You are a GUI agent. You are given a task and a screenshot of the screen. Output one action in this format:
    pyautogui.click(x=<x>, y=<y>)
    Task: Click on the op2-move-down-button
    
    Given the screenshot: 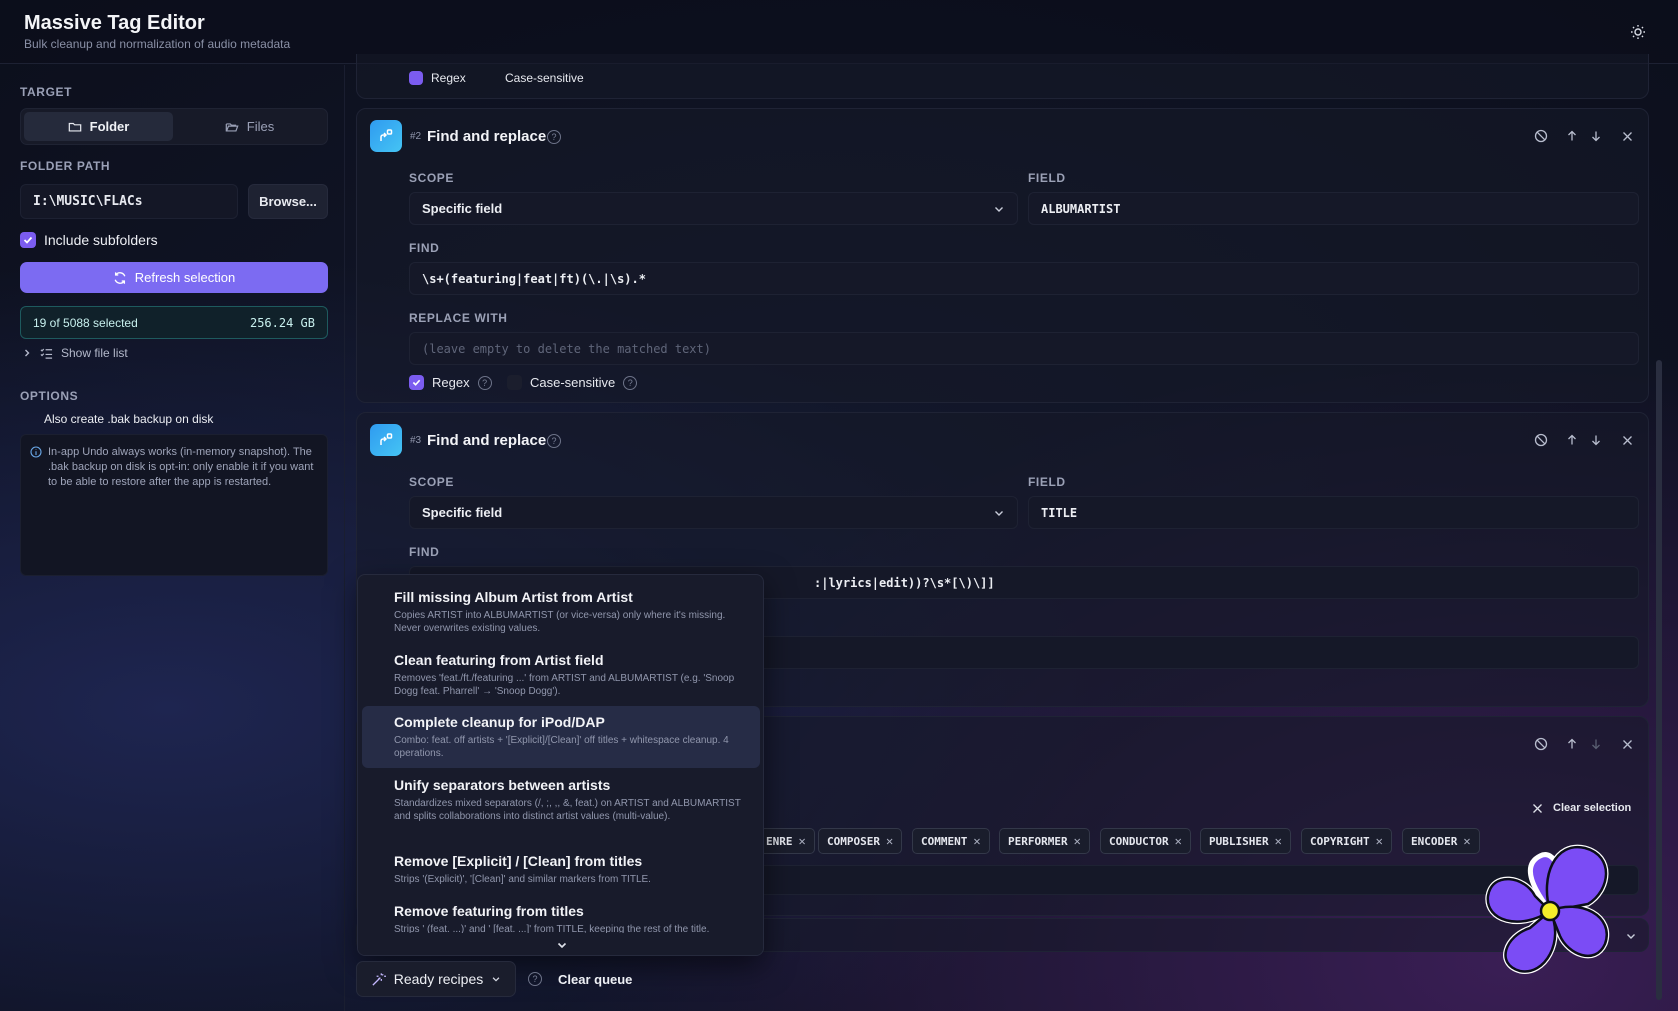 What is the action you would take?
    pyautogui.click(x=1596, y=136)
    